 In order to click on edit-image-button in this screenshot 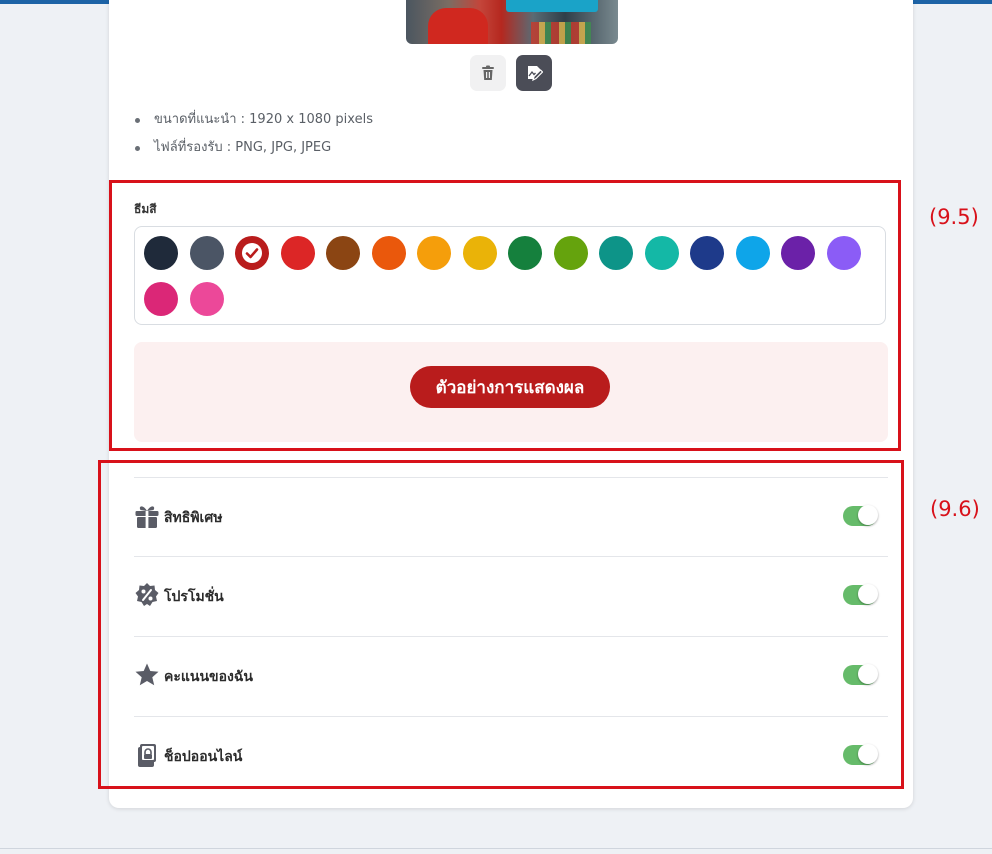, I will do `click(534, 73)`.